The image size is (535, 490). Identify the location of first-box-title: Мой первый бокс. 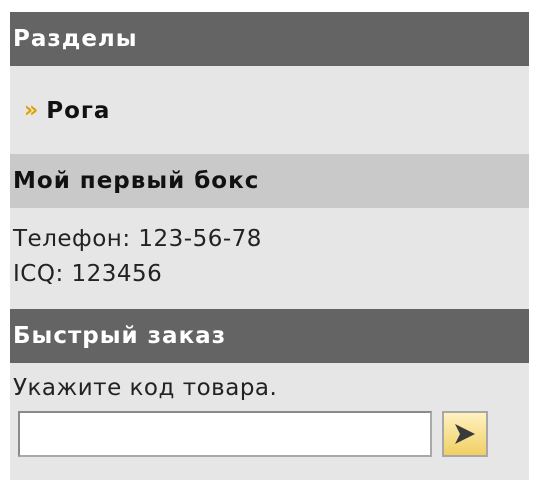
(136, 181).